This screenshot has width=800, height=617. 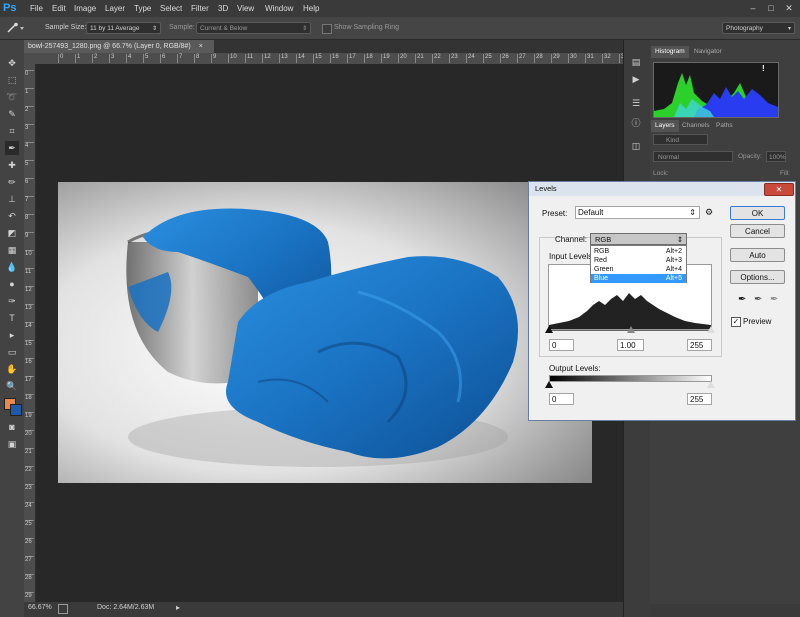 What do you see at coordinates (504, 58) in the screenshot?
I see `ruler-h-tick: 26` at bounding box center [504, 58].